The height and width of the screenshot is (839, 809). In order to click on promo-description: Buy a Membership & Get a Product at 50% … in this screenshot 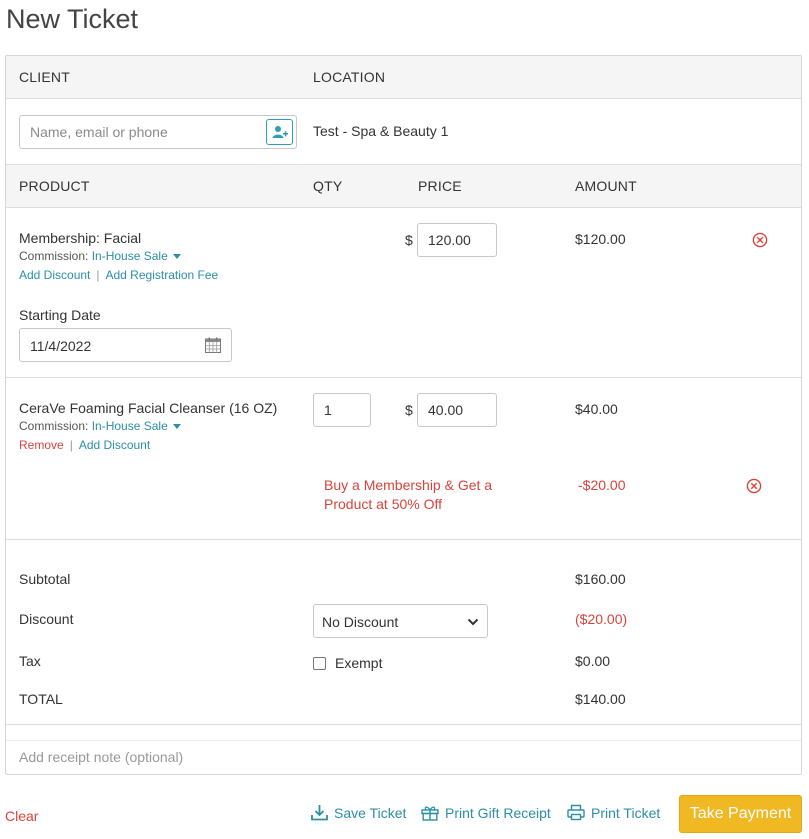, I will do `click(408, 494)`.